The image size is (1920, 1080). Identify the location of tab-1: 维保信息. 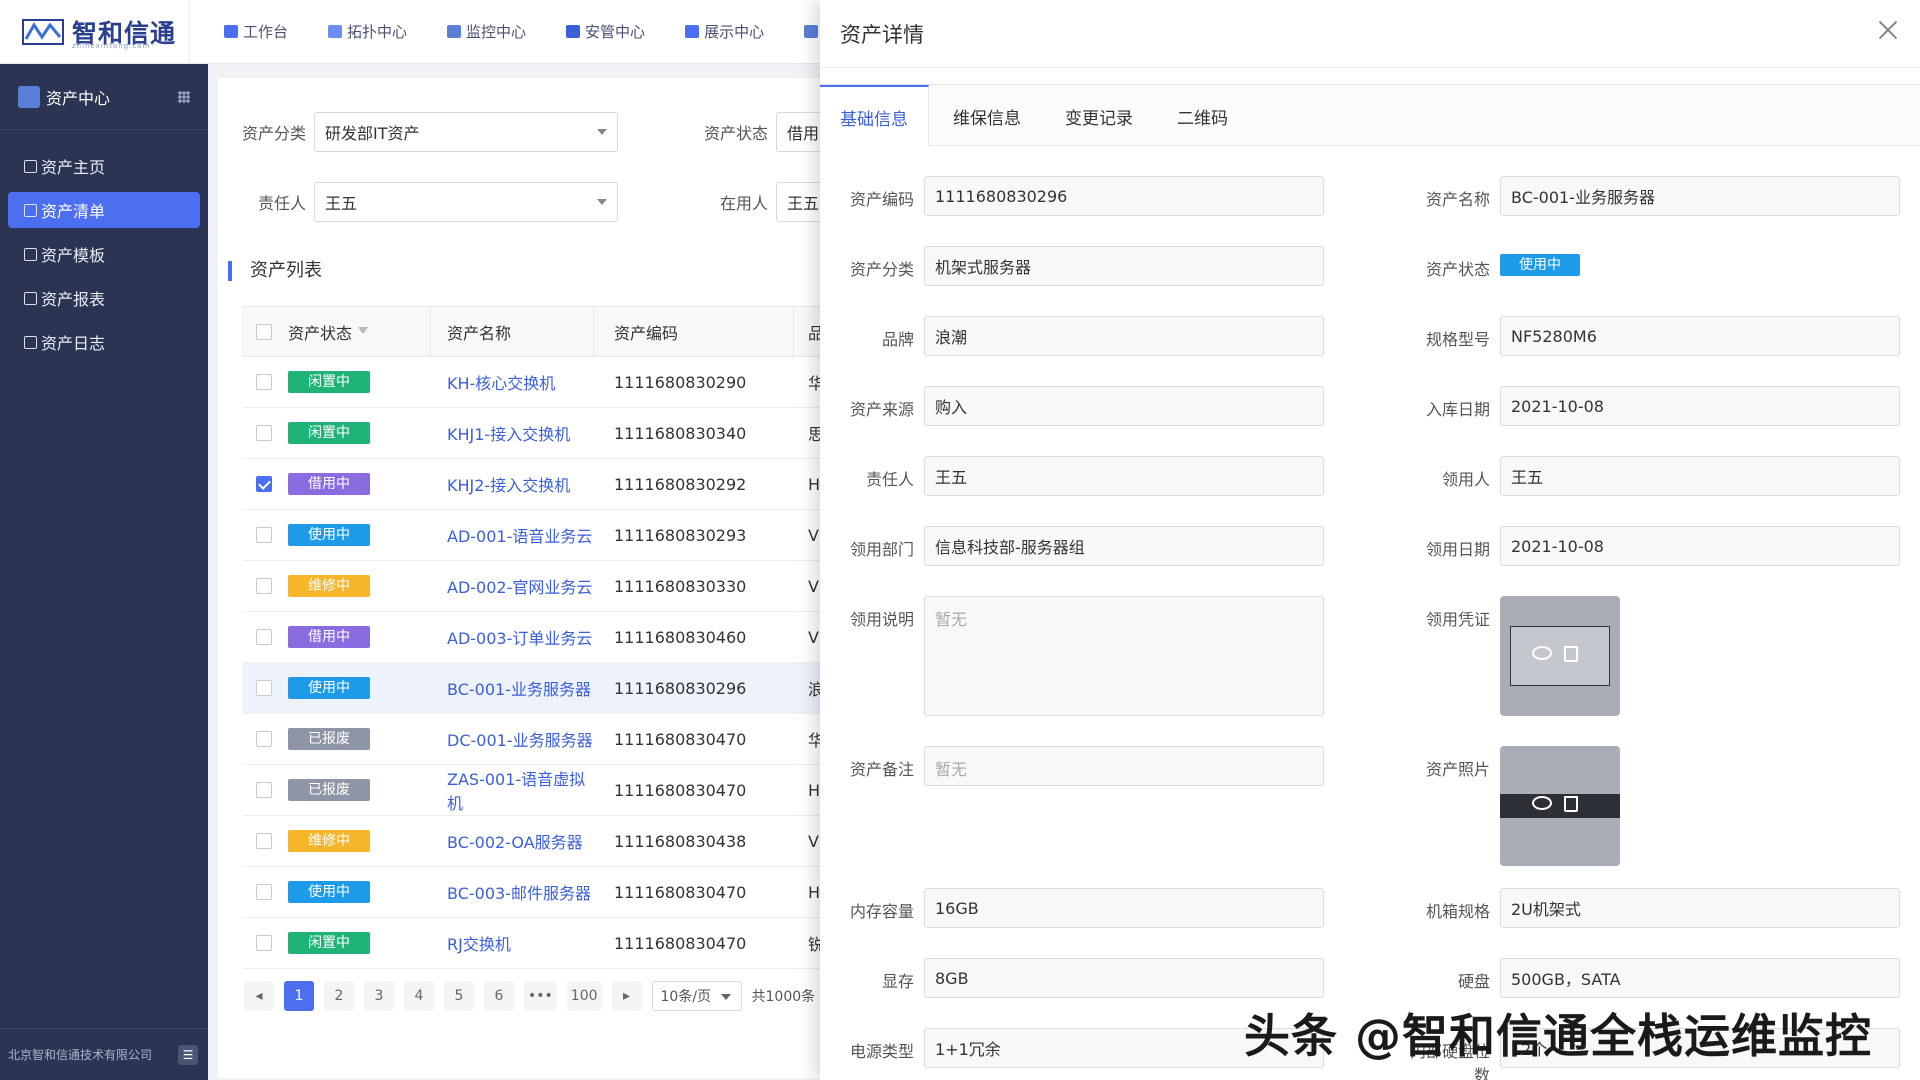
(987, 116).